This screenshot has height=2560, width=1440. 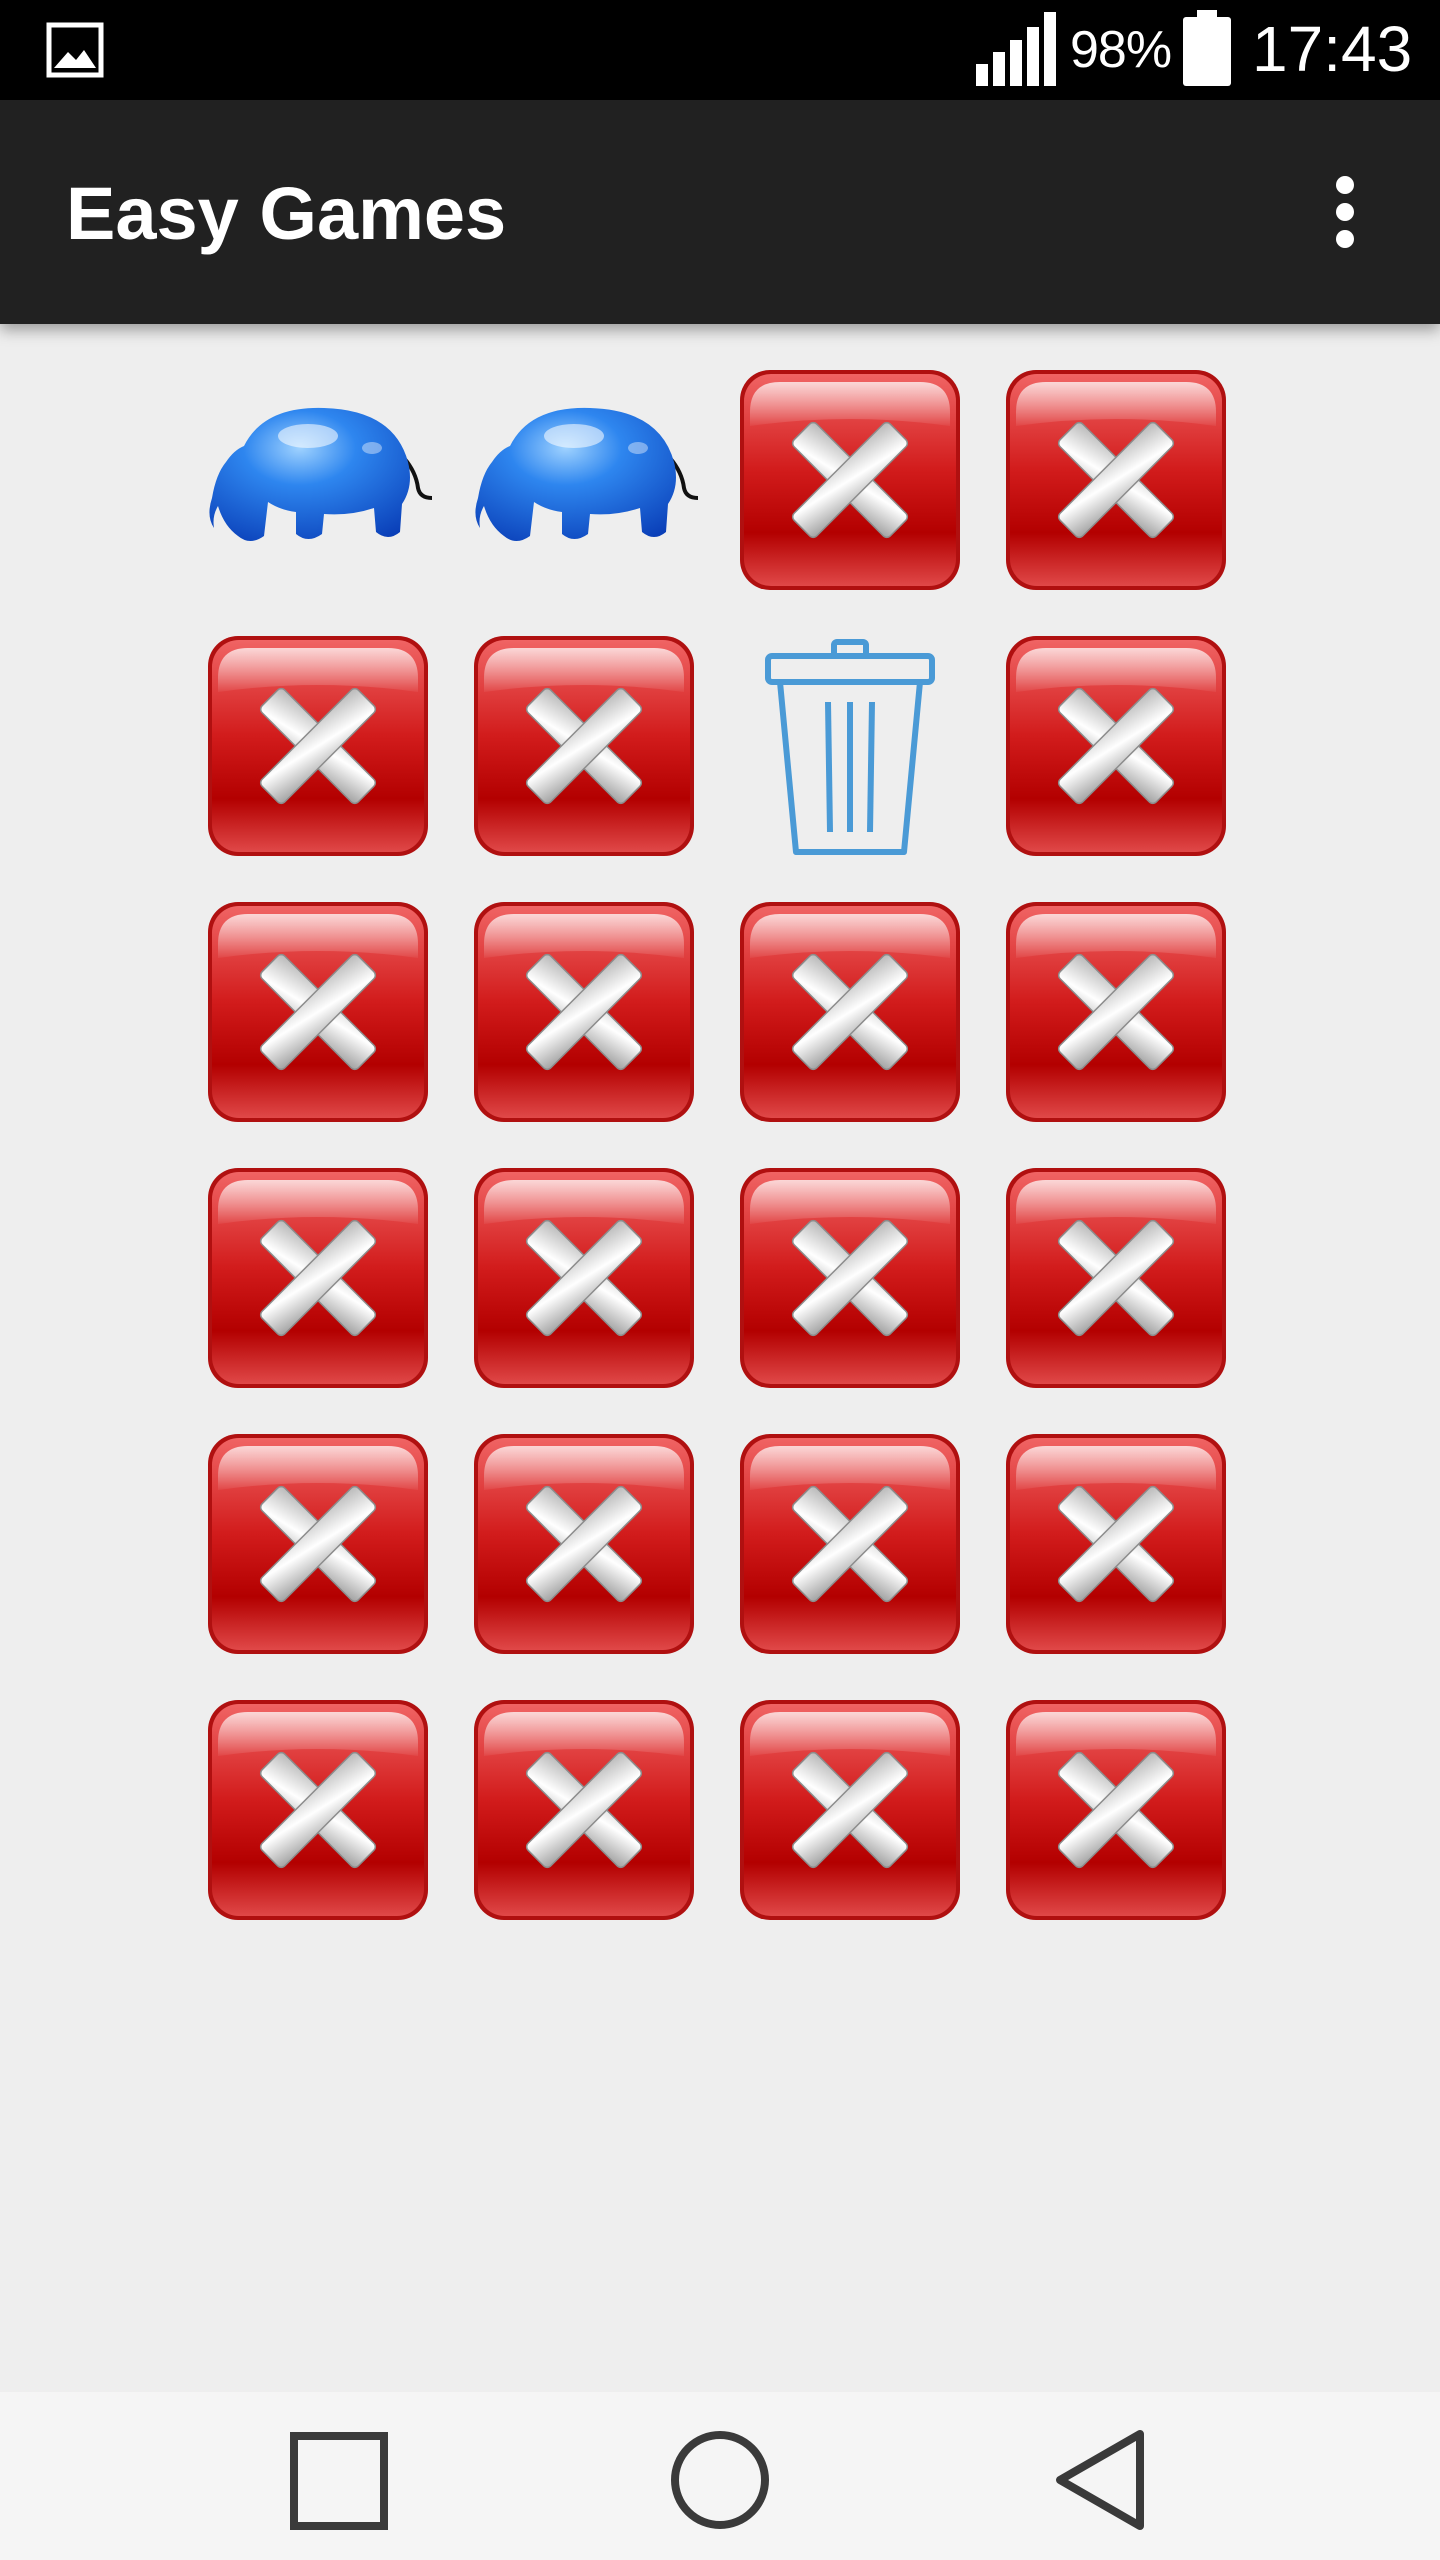 What do you see at coordinates (1121, 50) in the screenshot?
I see `battery-percentage: 98%` at bounding box center [1121, 50].